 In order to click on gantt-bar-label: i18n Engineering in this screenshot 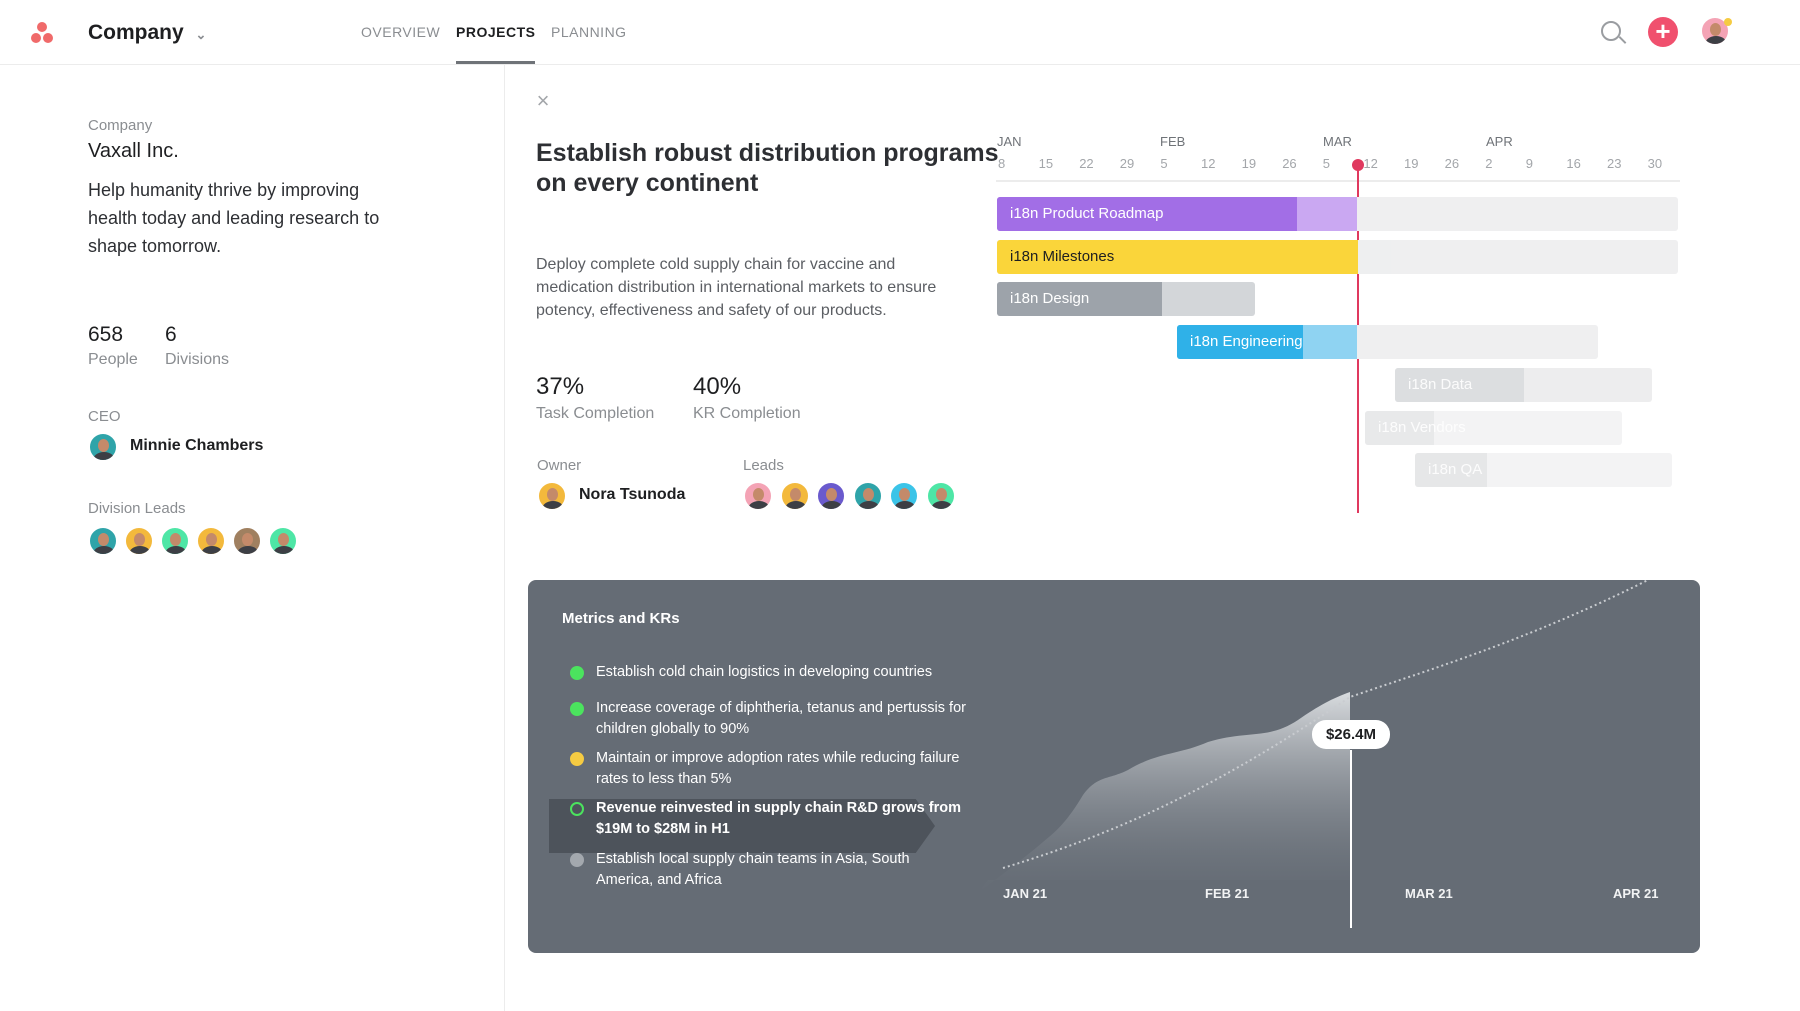, I will do `click(1246, 342)`.